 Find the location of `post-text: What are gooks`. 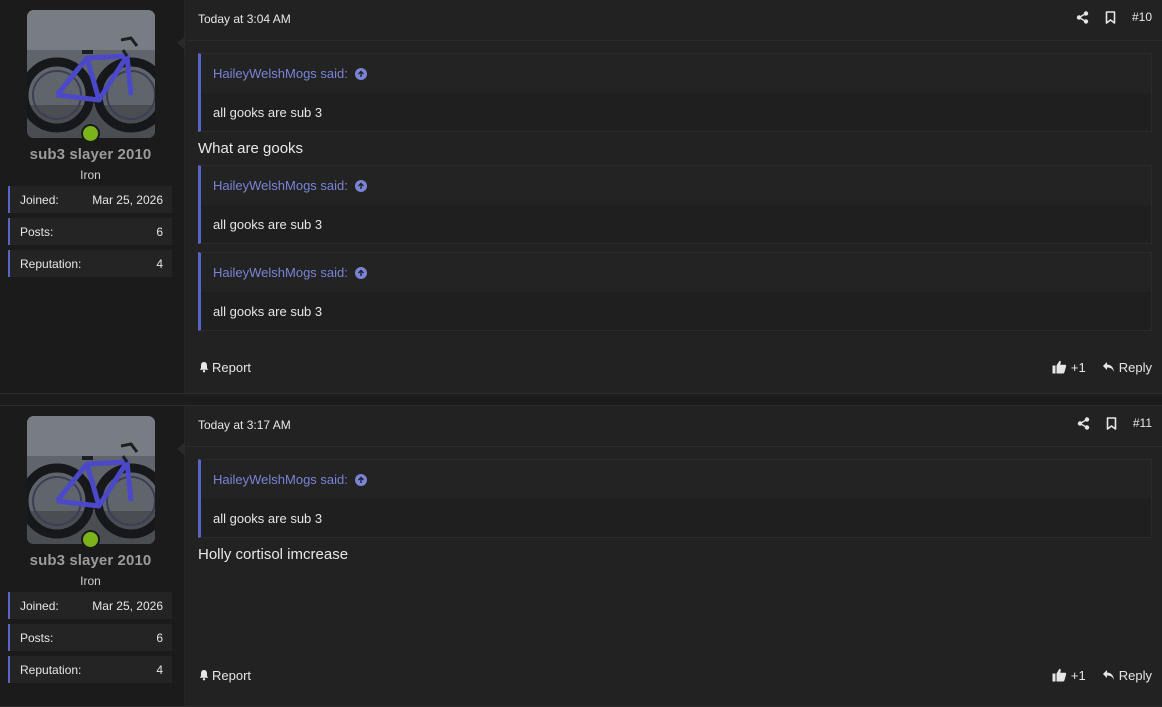

post-text: What are gooks is located at coordinates (251, 148).